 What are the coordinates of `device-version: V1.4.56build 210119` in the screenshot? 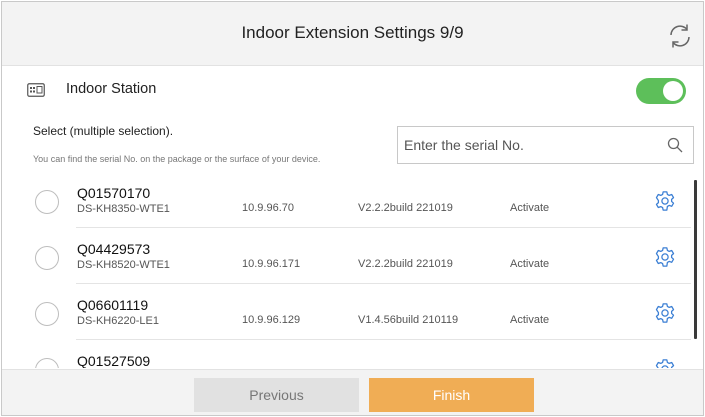 It's located at (408, 320).